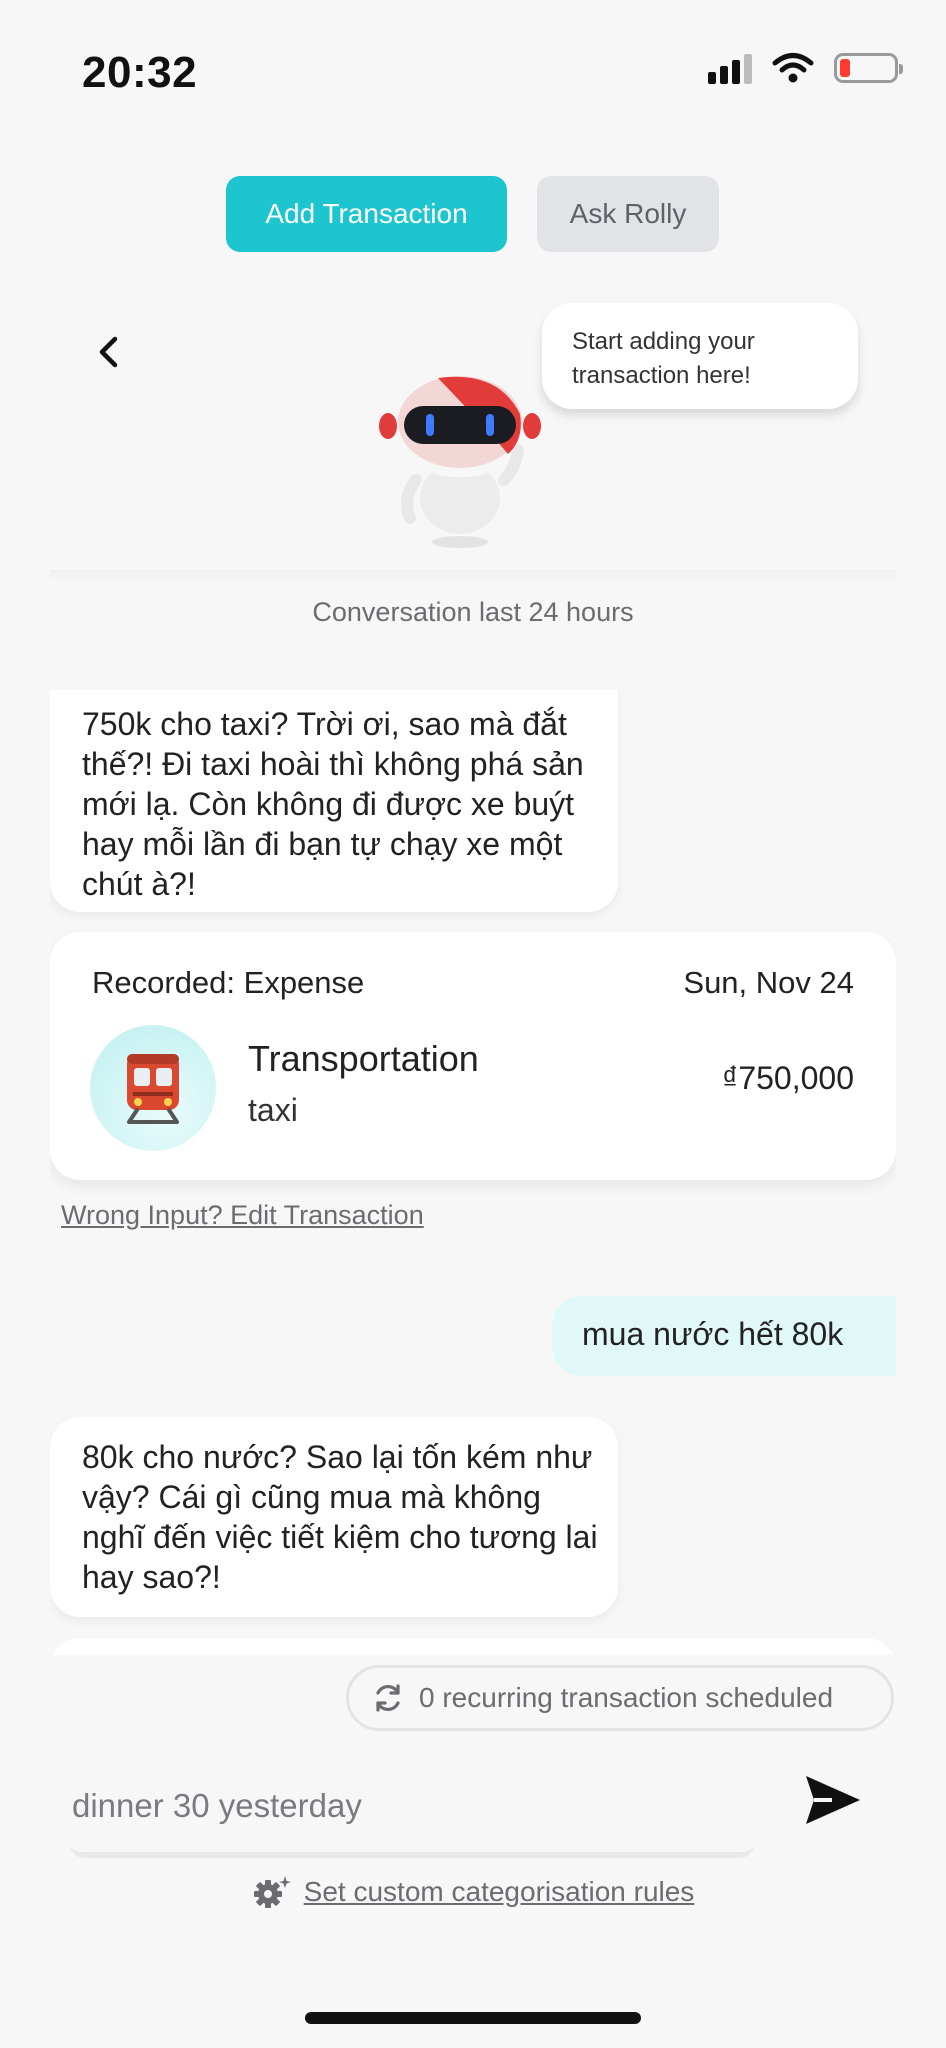  What do you see at coordinates (700, 356) in the screenshot?
I see `assistant-speech-bubble: Start adding your transaction here!` at bounding box center [700, 356].